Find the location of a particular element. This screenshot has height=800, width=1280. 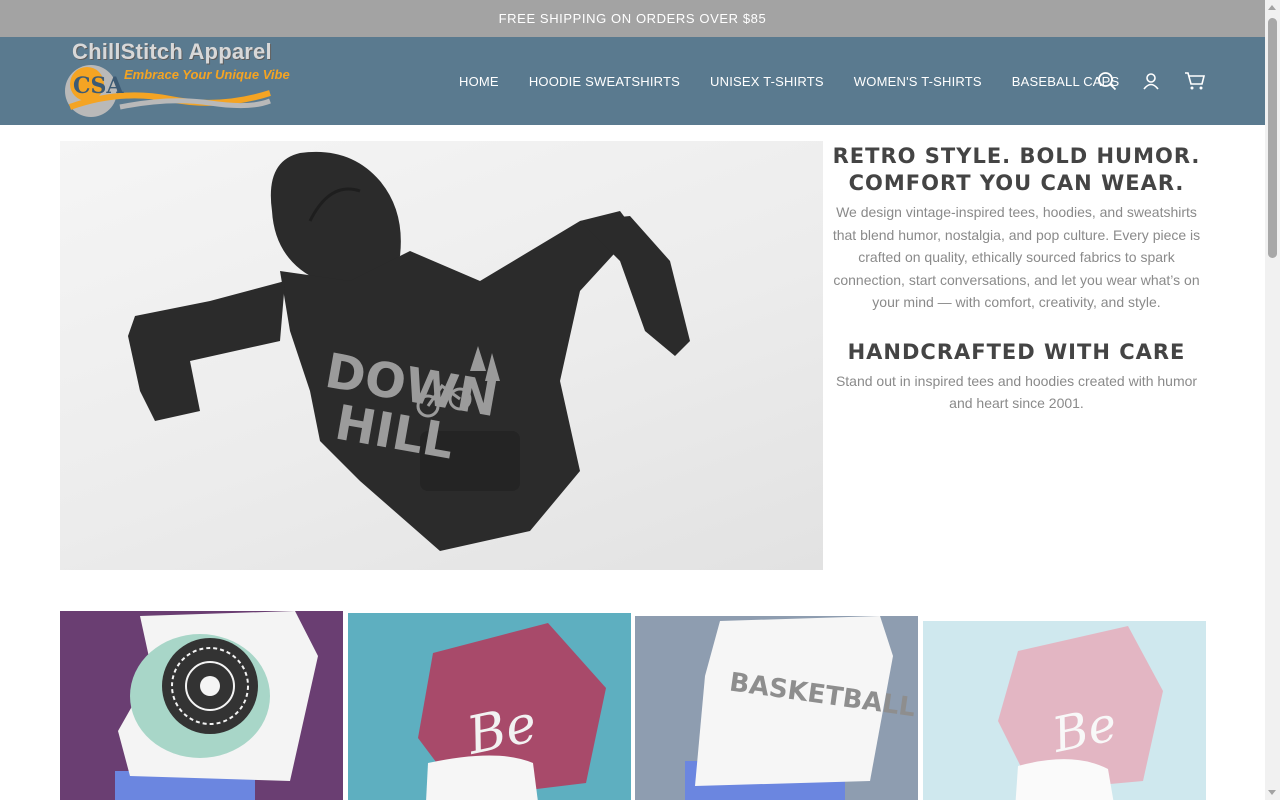

announcement-text: FREE SHIPPING ON ORDERS OVER $85 is located at coordinates (632, 18).